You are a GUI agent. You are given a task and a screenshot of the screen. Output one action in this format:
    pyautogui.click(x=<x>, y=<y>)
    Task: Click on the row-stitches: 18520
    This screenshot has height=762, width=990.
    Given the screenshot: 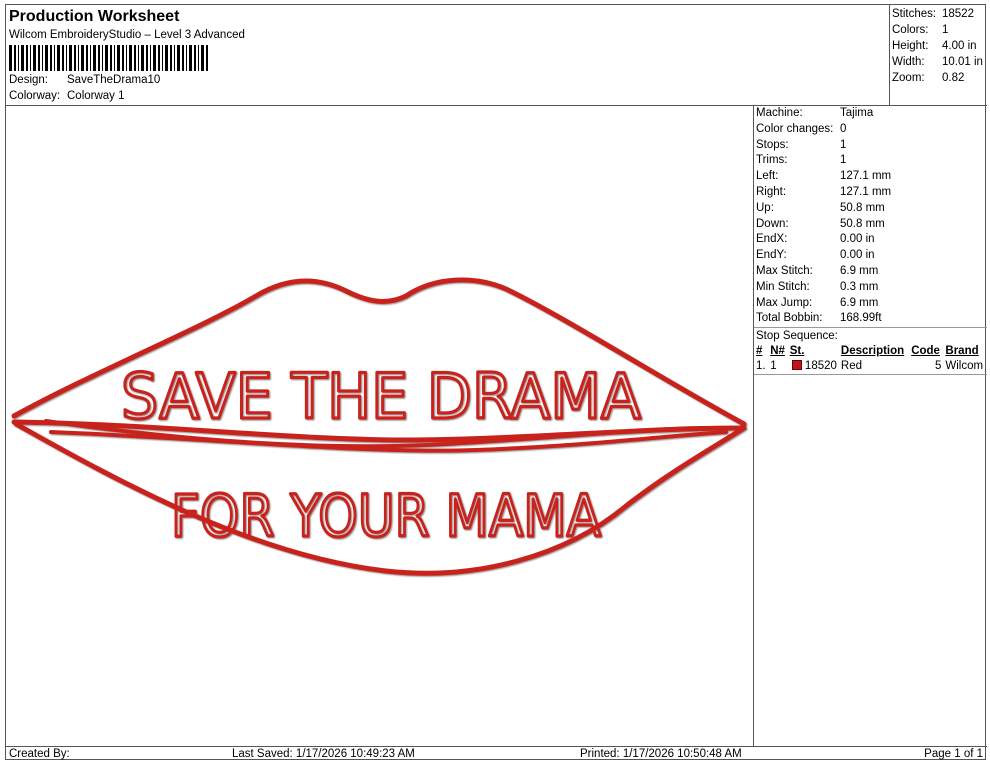 What is the action you would take?
    pyautogui.click(x=813, y=366)
    